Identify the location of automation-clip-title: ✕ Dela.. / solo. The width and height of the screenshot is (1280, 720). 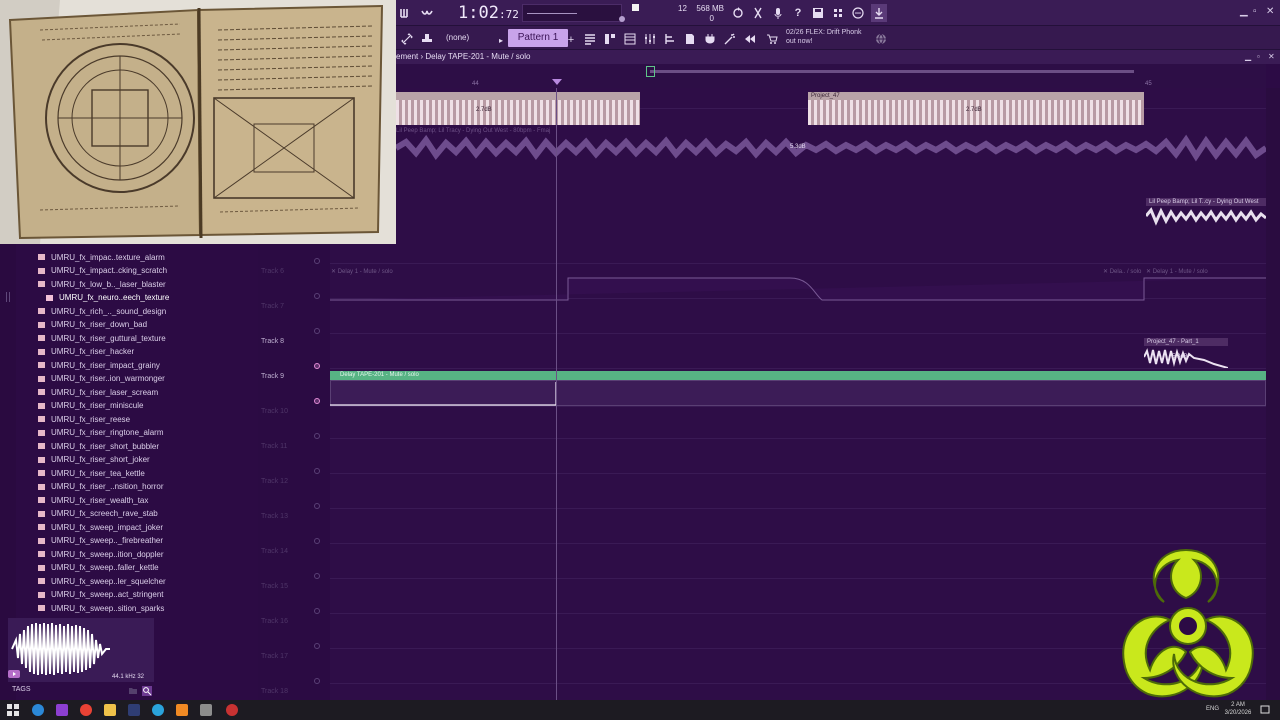
(1122, 271).